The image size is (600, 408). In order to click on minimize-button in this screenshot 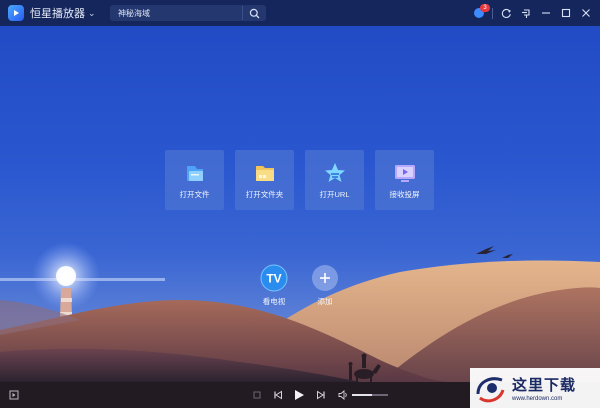, I will do `click(546, 13)`.